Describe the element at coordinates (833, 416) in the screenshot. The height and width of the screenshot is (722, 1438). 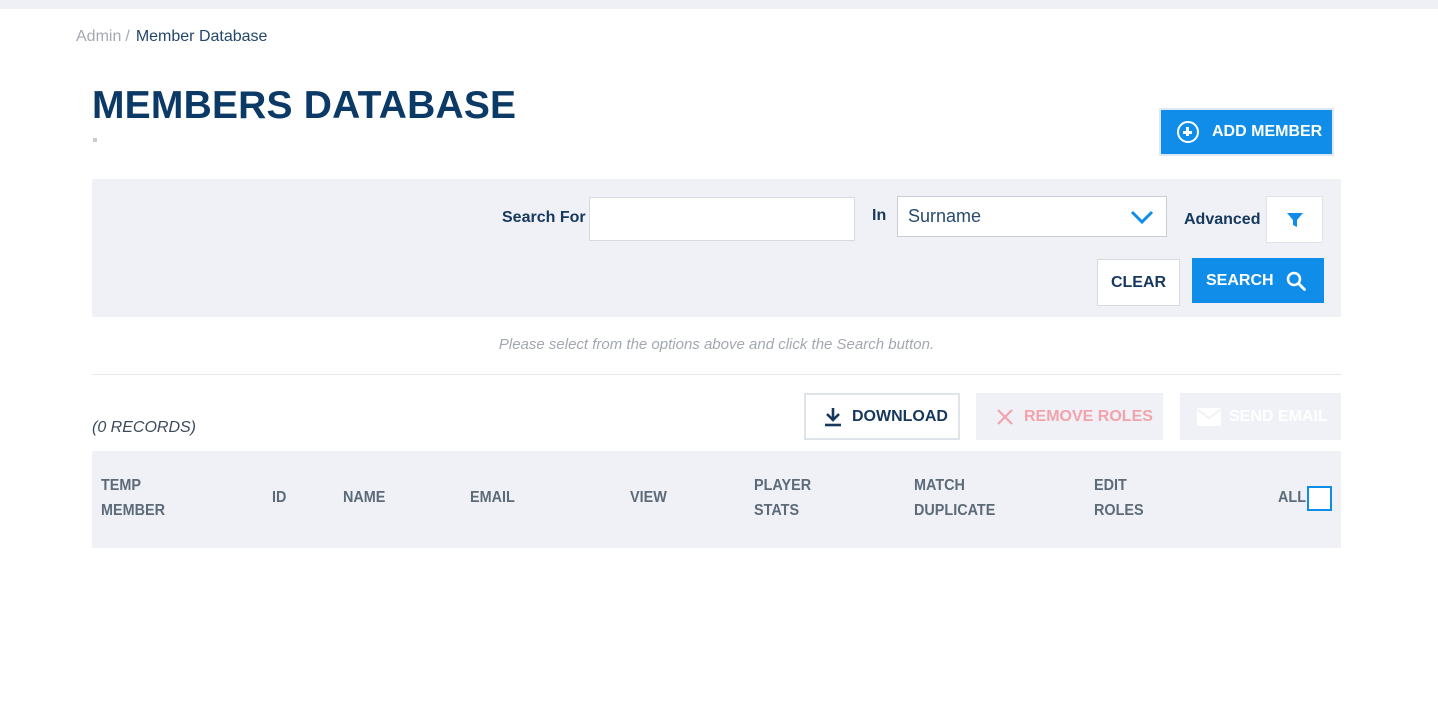
I see `download-icon` at that location.